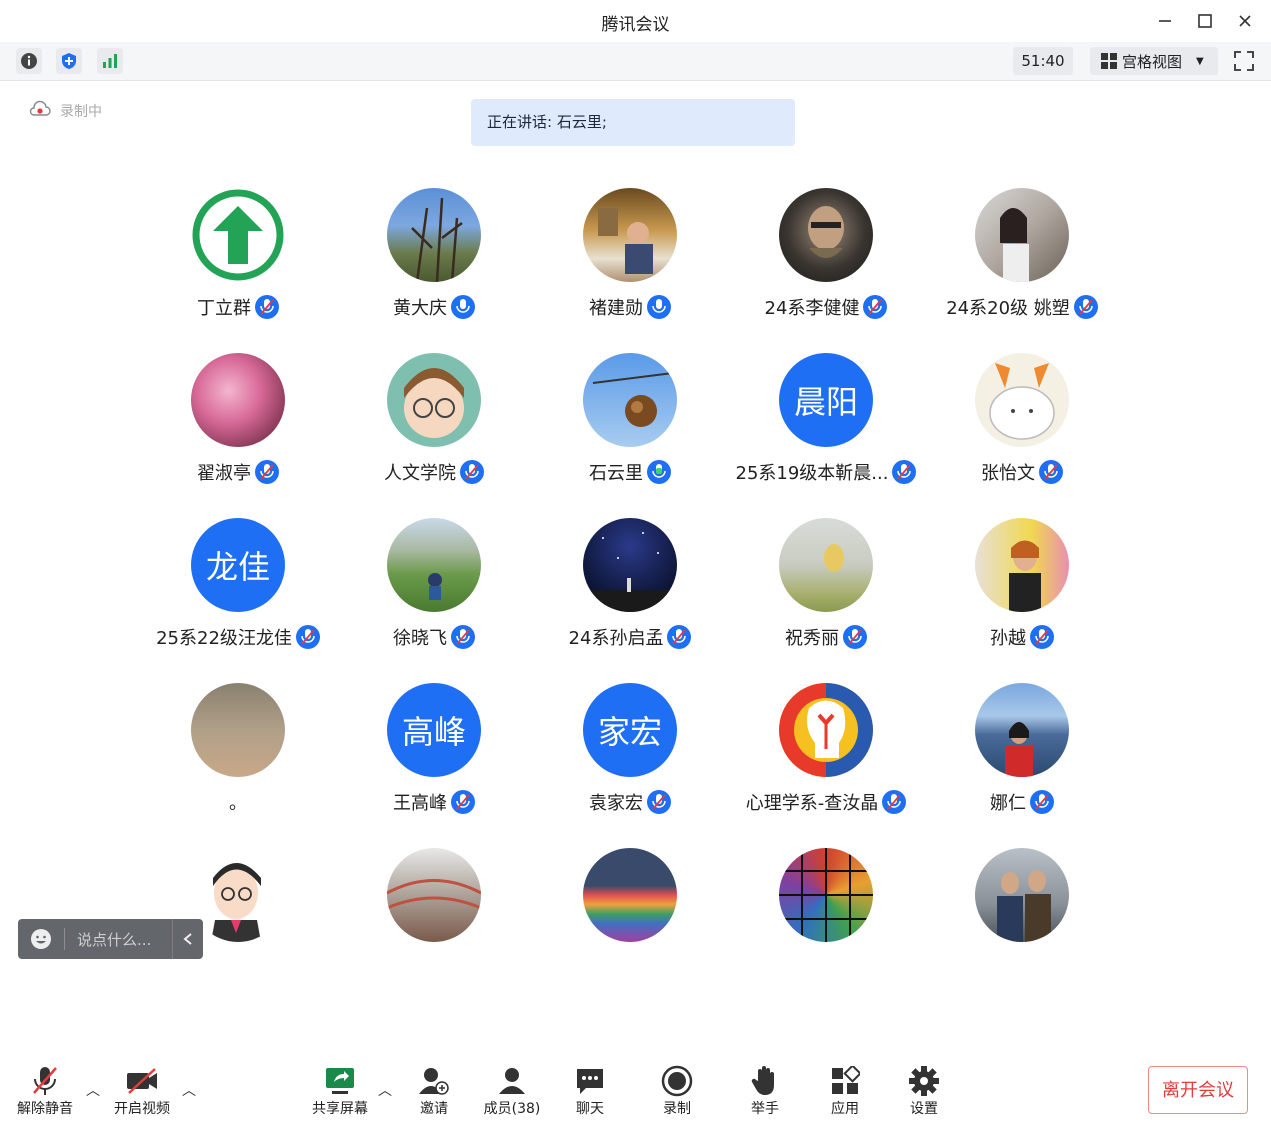 Image resolution: width=1271 pixels, height=1130 pixels. What do you see at coordinates (1165, 21) in the screenshot?
I see `minimize-icon` at bounding box center [1165, 21].